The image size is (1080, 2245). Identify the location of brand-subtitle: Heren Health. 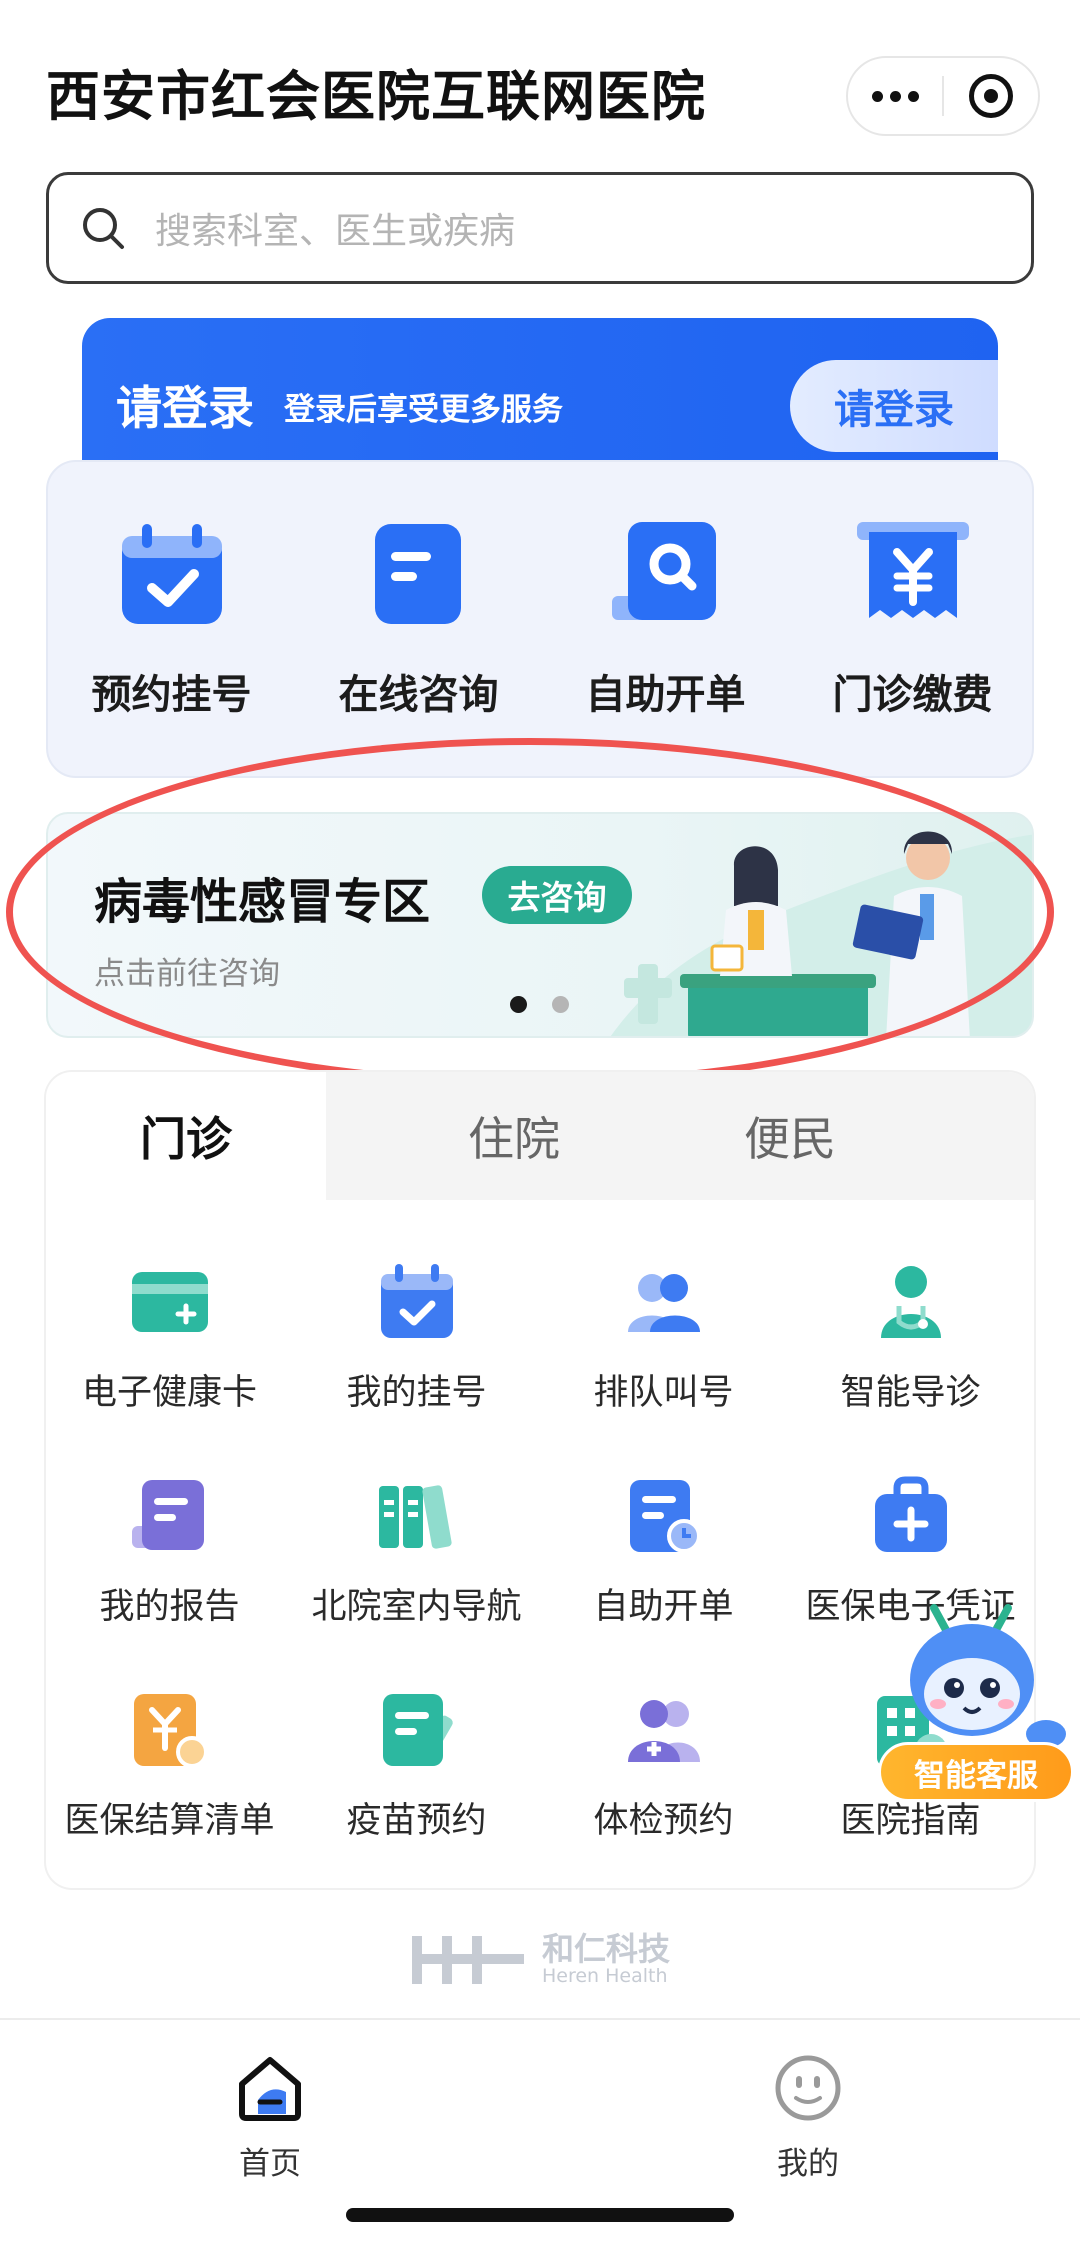
(605, 1975).